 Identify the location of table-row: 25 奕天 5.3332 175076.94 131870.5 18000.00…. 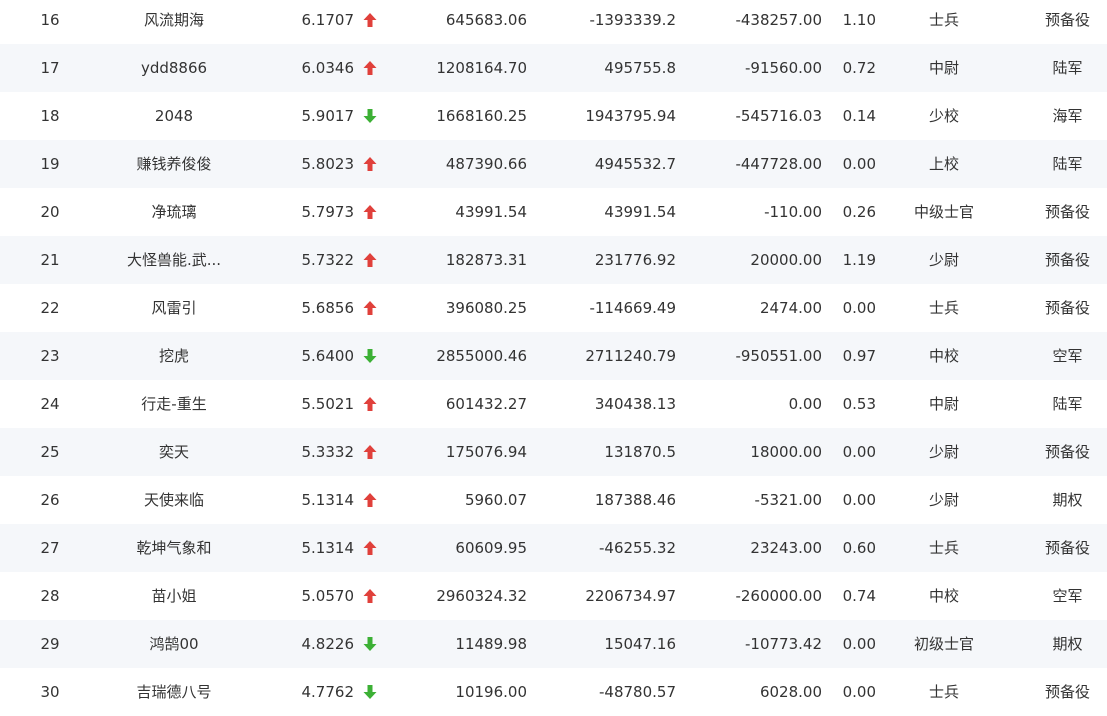
(553, 452).